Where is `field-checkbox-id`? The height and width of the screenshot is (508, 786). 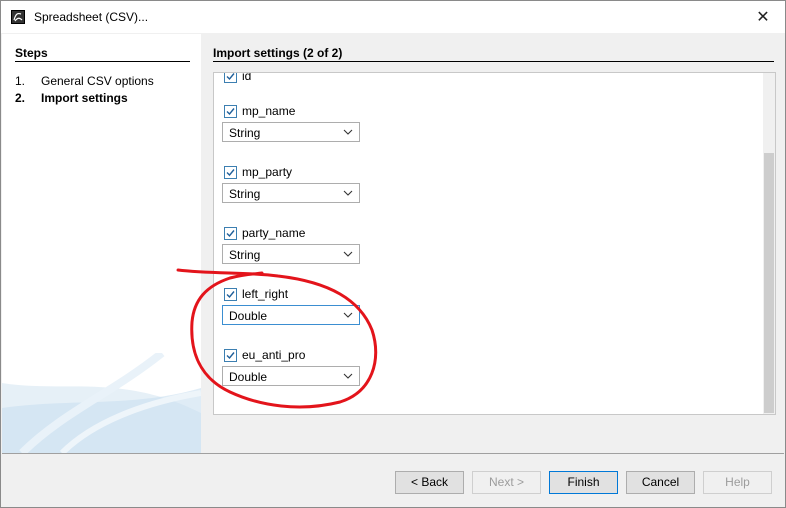 field-checkbox-id is located at coordinates (230, 78).